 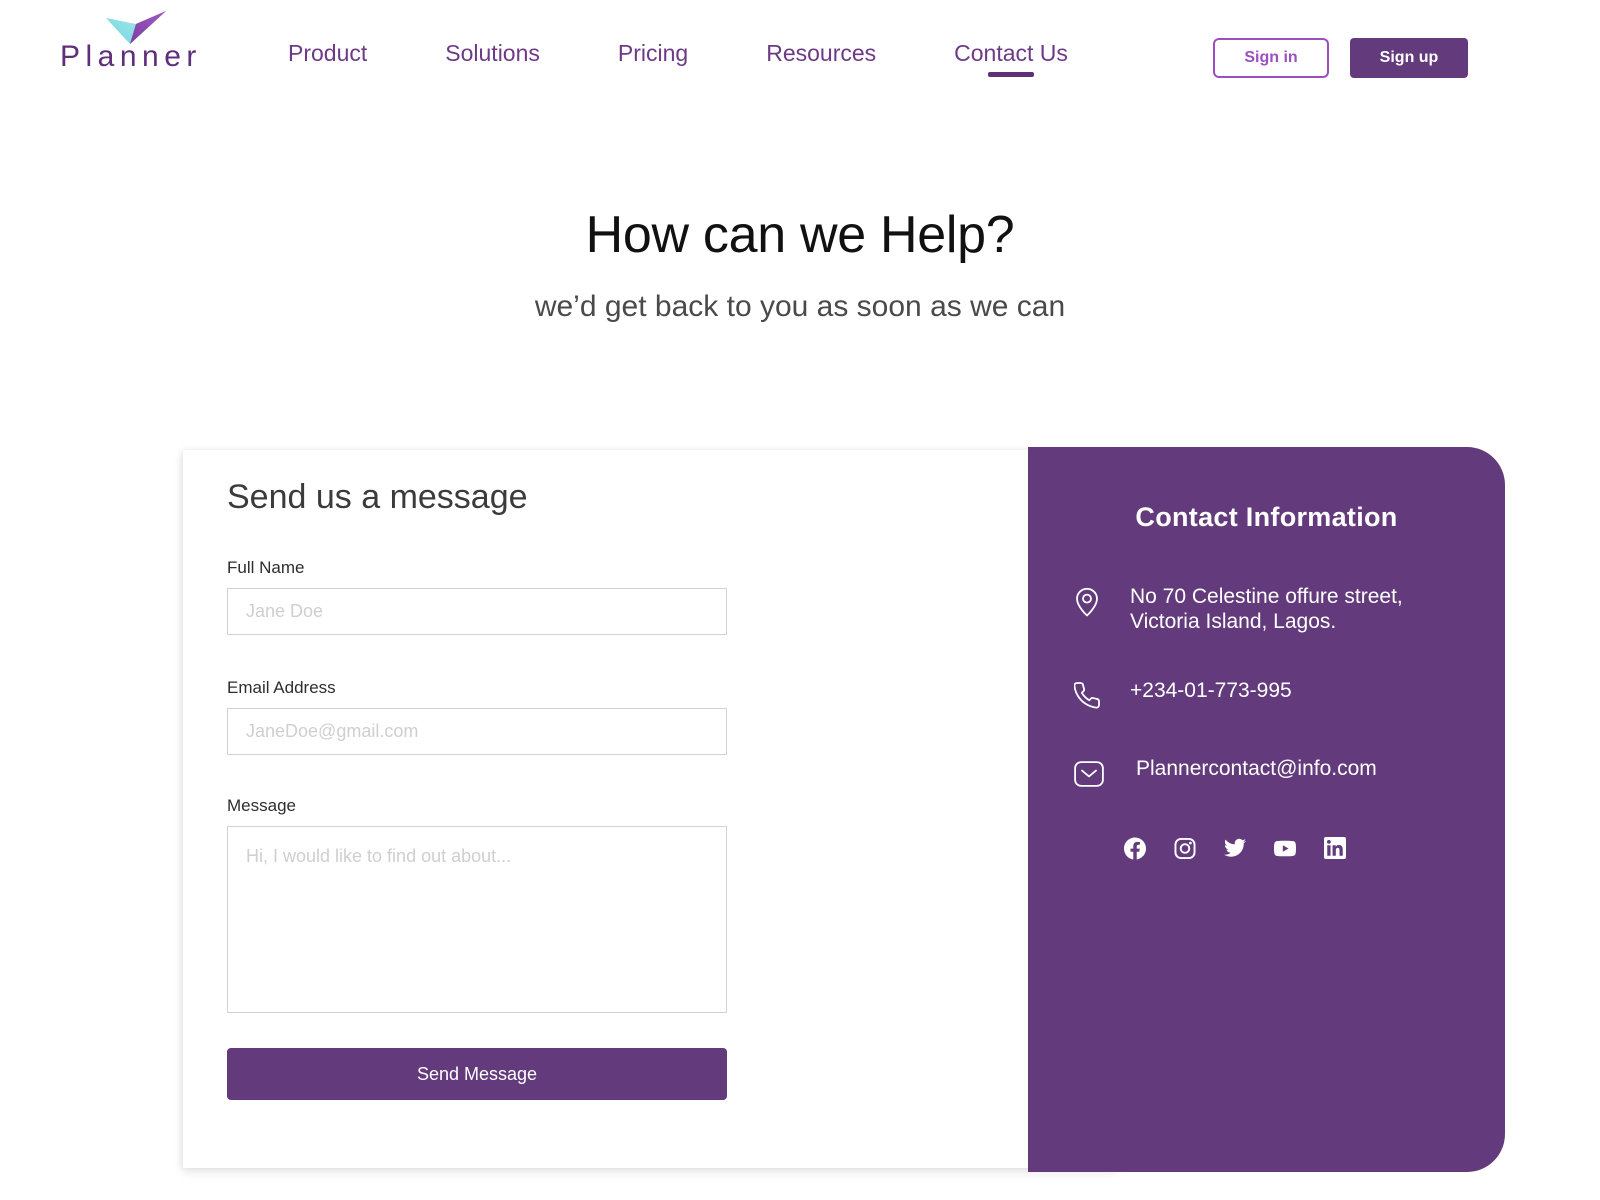 What do you see at coordinates (131, 56) in the screenshot?
I see `brand-wordmark: Planner` at bounding box center [131, 56].